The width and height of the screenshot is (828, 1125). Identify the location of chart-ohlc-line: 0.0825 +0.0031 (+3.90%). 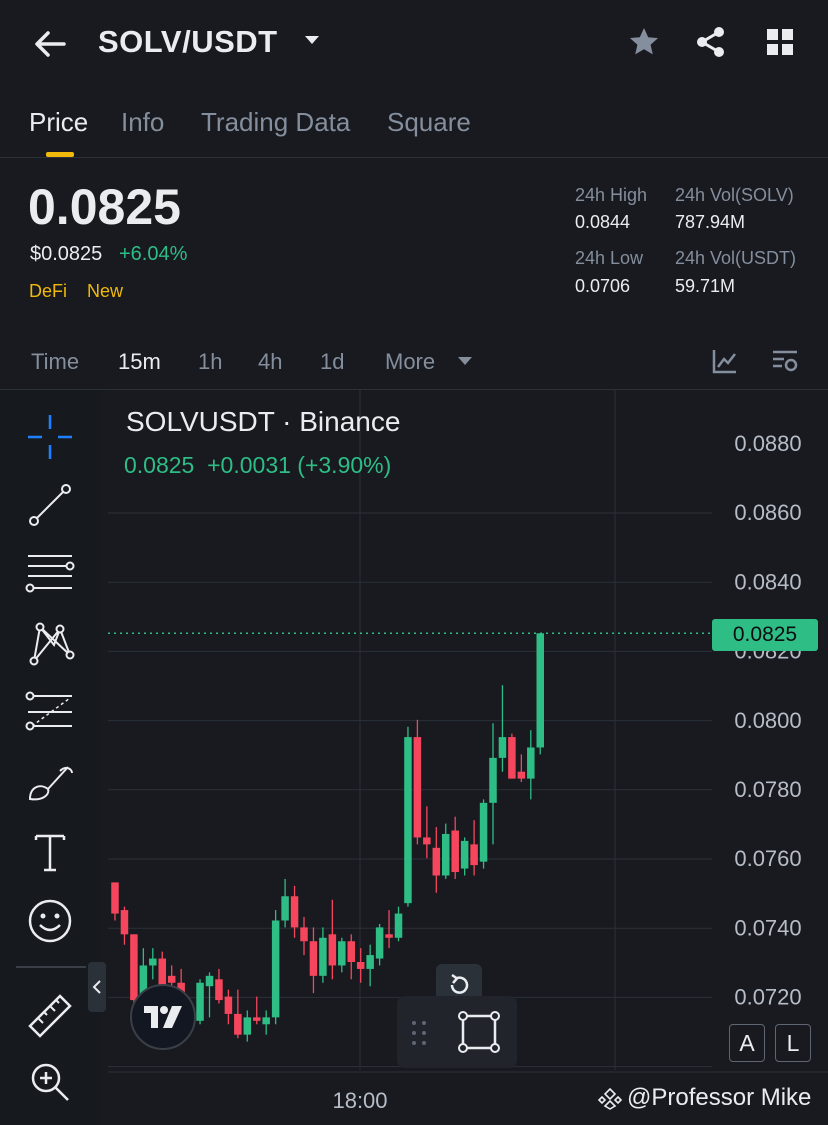
(258, 465).